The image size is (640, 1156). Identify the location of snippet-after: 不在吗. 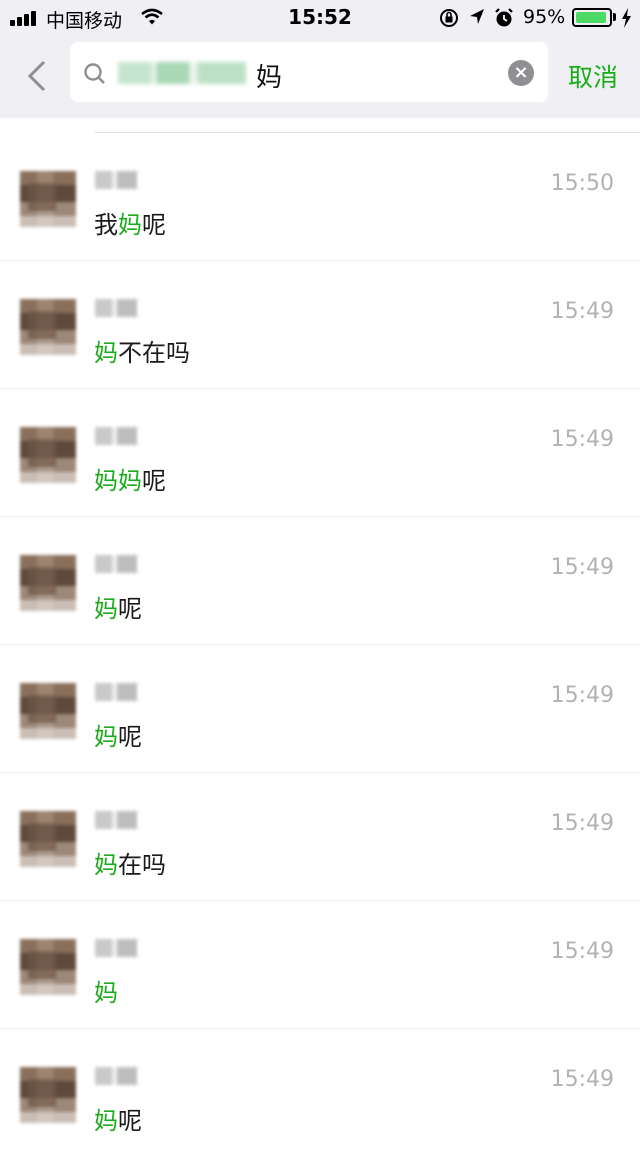
(154, 353).